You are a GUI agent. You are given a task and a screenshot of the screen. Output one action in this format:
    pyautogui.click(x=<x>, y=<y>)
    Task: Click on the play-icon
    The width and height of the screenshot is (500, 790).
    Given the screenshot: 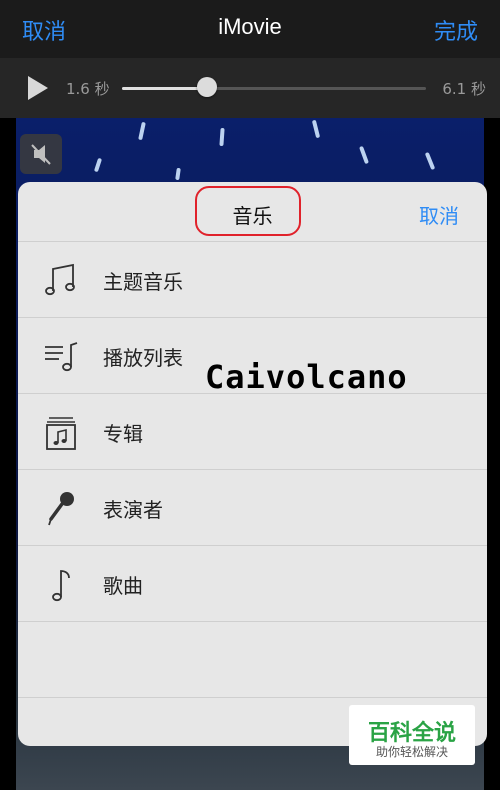 What is the action you would take?
    pyautogui.click(x=38, y=88)
    